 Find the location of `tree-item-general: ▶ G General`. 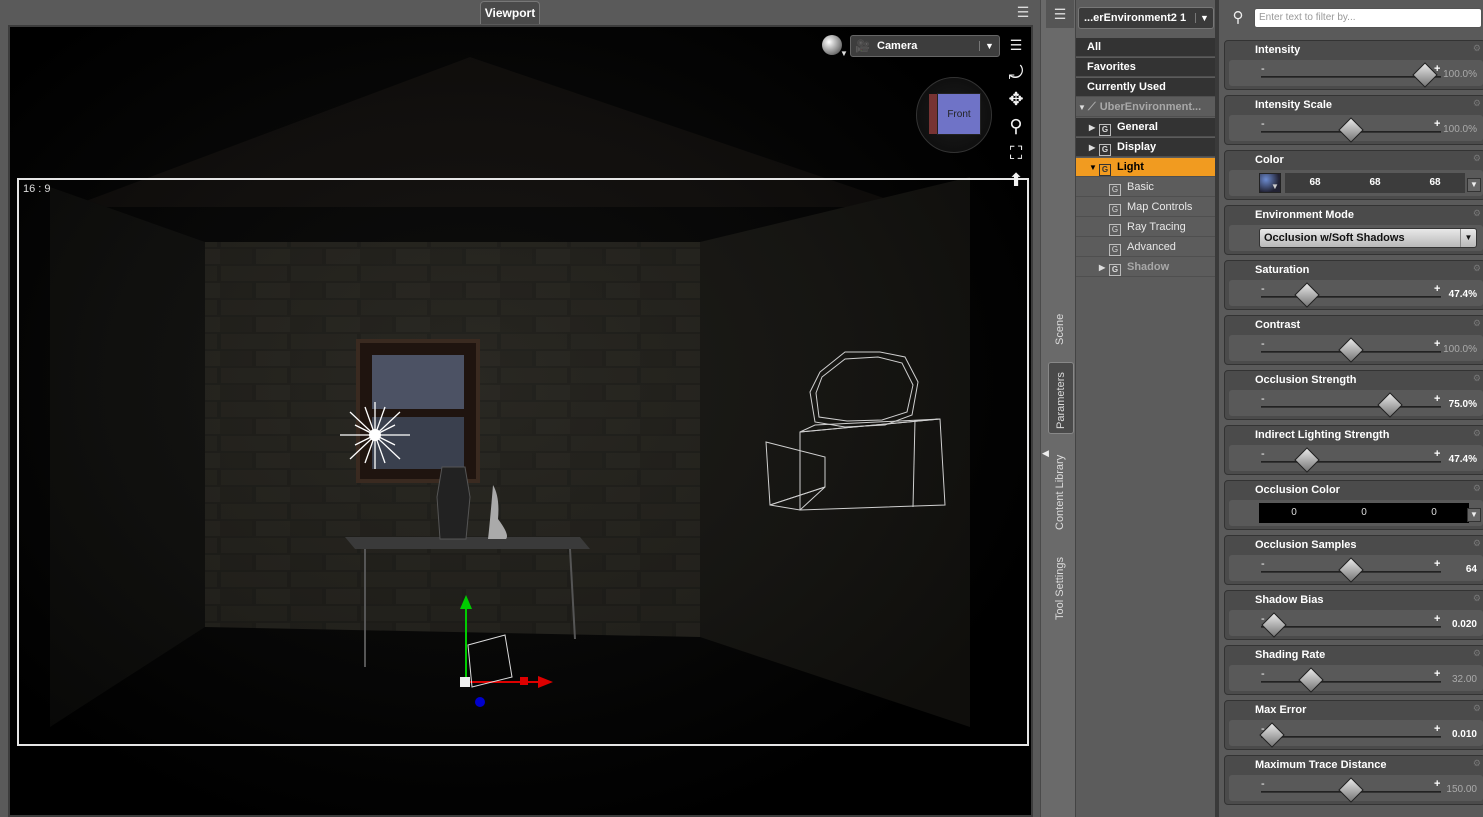

tree-item-general: ▶ G General is located at coordinates (1146, 127).